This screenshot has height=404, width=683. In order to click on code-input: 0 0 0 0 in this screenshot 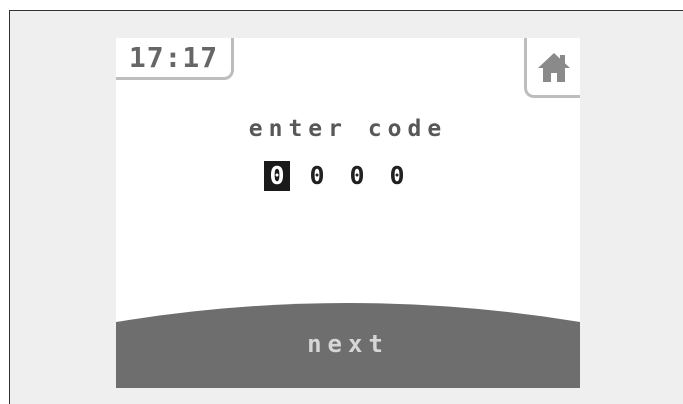, I will do `click(344, 176)`.